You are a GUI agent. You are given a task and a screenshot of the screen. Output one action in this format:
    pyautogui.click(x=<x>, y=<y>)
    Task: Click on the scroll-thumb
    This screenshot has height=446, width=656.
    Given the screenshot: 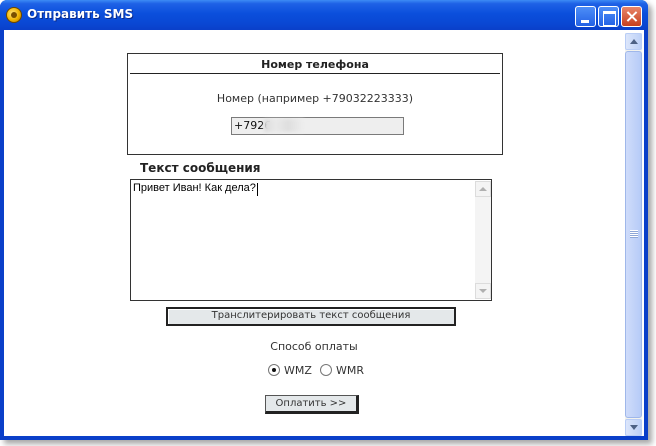 What is the action you would take?
    pyautogui.click(x=633, y=234)
    